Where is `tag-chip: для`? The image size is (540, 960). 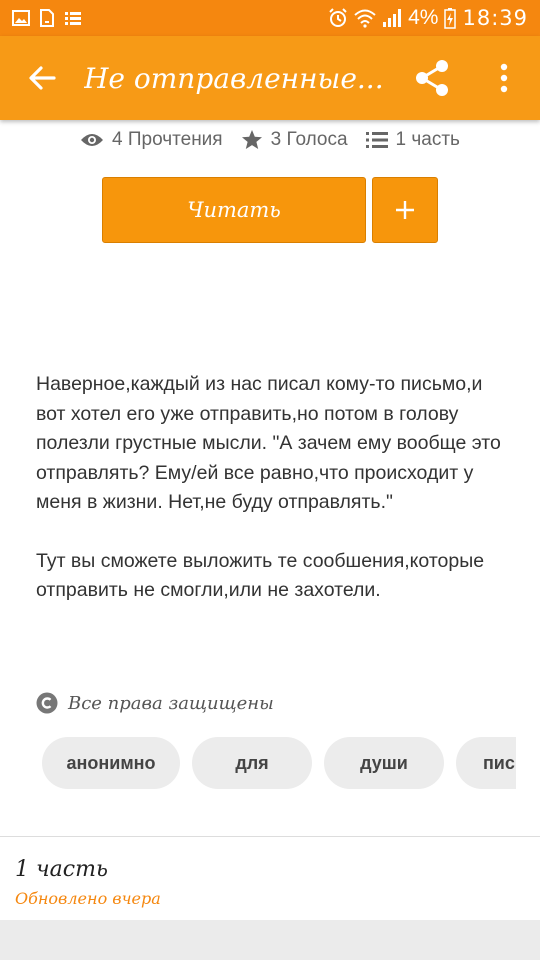 tag-chip: для is located at coordinates (252, 763).